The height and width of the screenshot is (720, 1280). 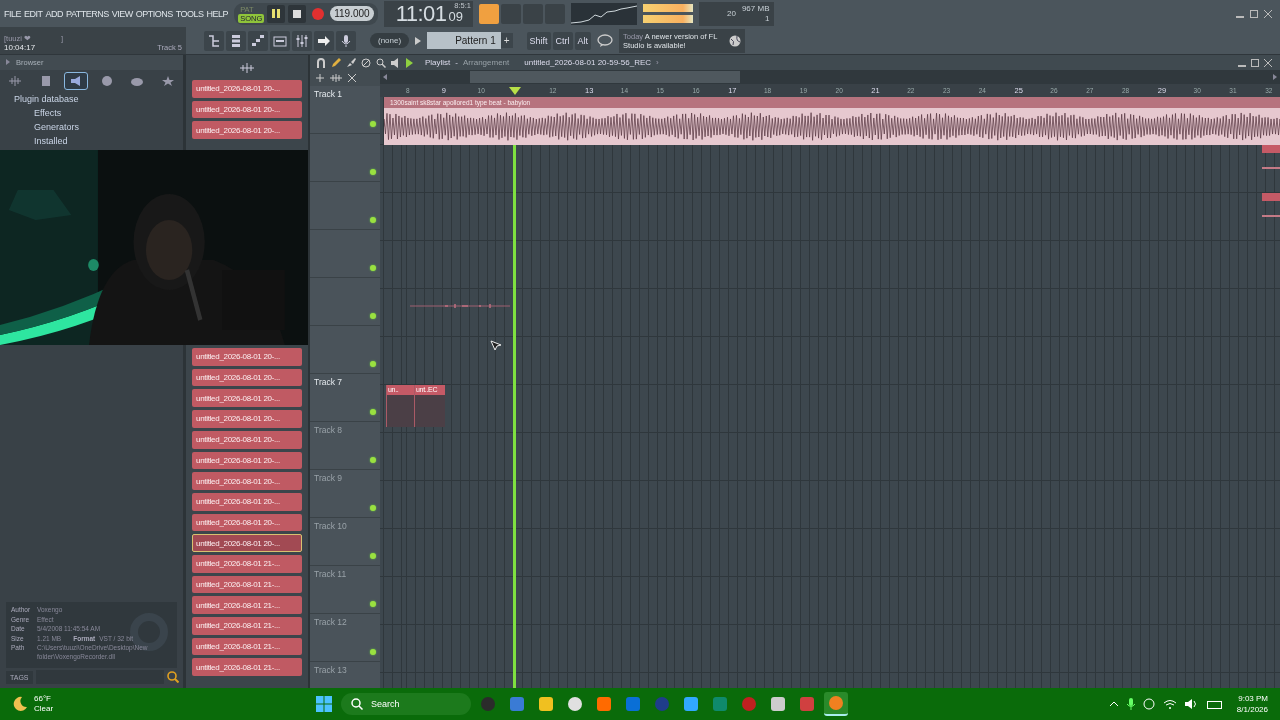 What do you see at coordinates (486, 62) in the screenshot?
I see `arrangement-label: Arrangement` at bounding box center [486, 62].